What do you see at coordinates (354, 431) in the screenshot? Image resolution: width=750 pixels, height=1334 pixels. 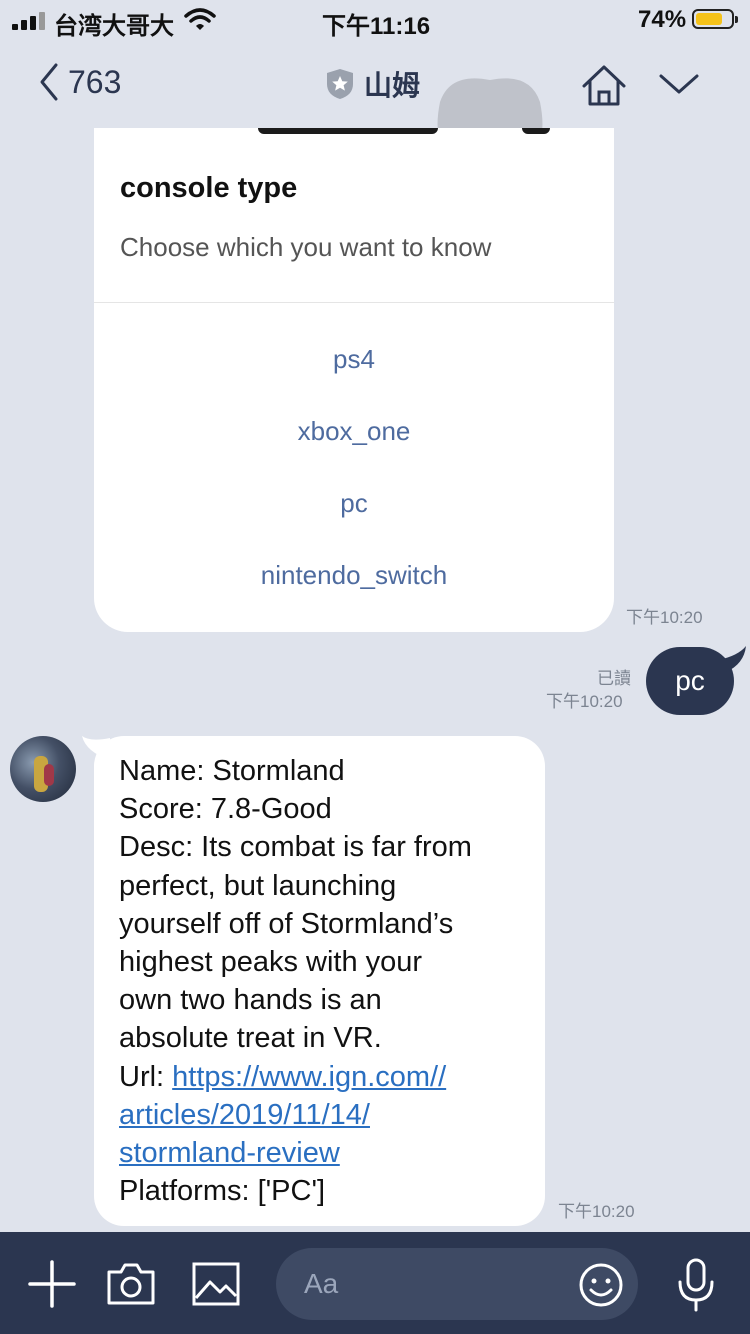 I see `card-action-xbox-one: xbox_one` at bounding box center [354, 431].